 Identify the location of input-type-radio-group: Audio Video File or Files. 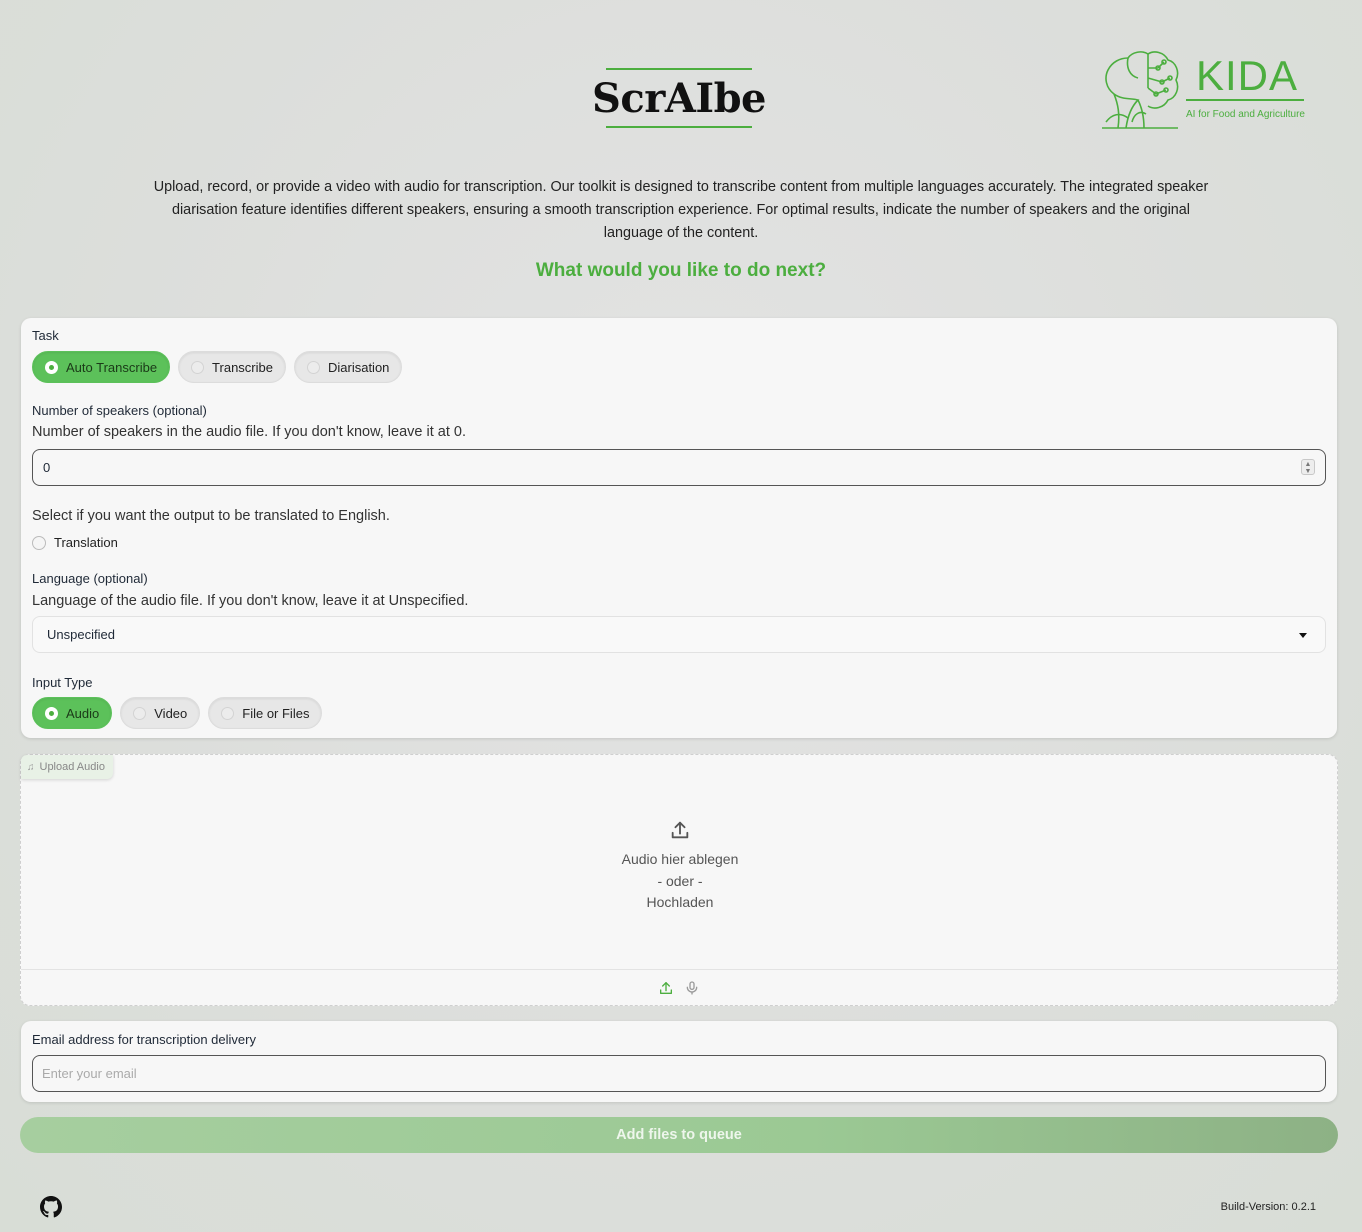
(177, 713).